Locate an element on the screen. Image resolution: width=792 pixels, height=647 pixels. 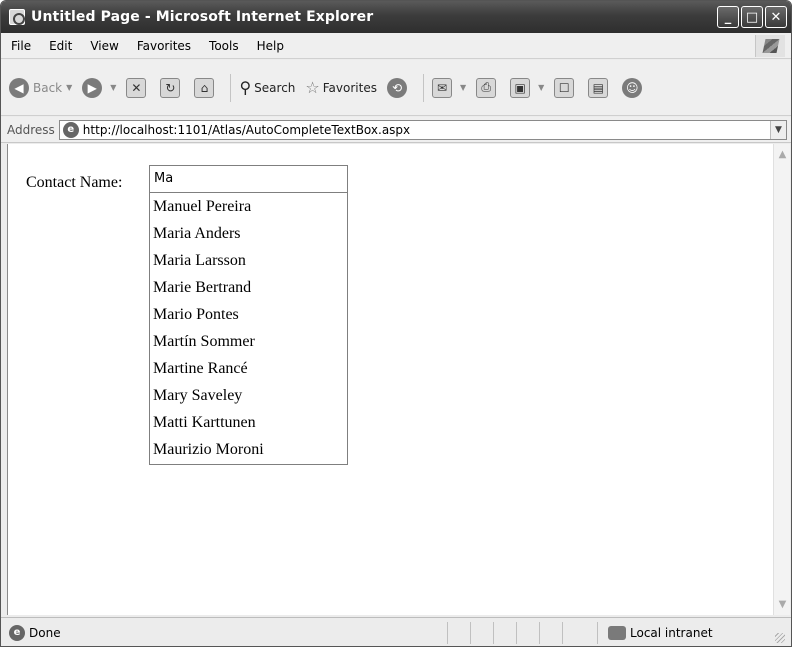
history-icon: ⟲ is located at coordinates (396, 87).